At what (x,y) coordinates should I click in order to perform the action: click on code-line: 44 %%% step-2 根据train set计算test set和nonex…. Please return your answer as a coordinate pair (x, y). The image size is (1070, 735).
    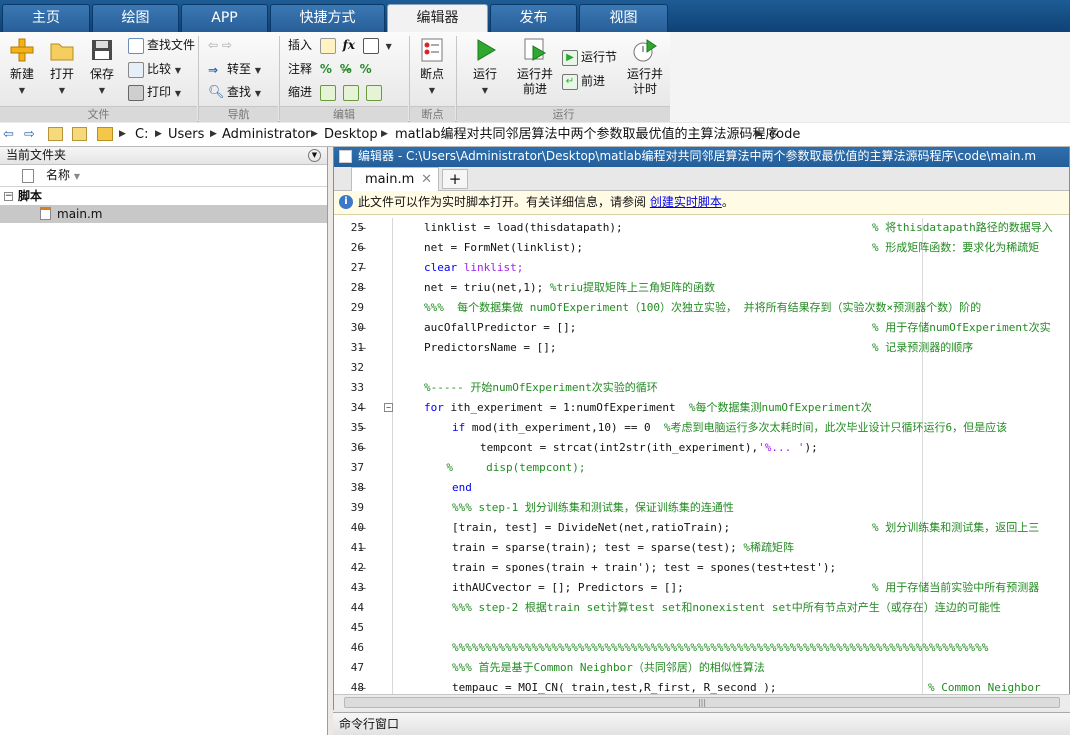
    Looking at the image, I should click on (702, 608).